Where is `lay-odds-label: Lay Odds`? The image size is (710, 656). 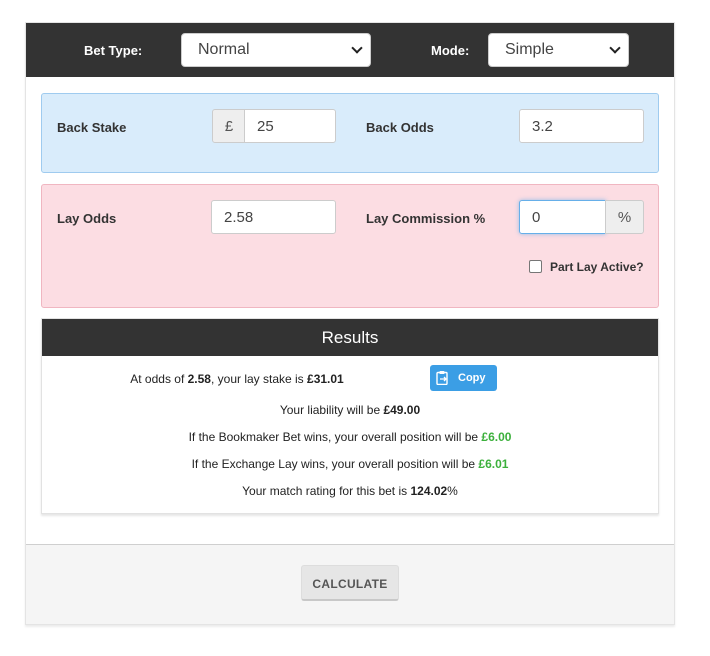 lay-odds-label: Lay Odds is located at coordinates (87, 218).